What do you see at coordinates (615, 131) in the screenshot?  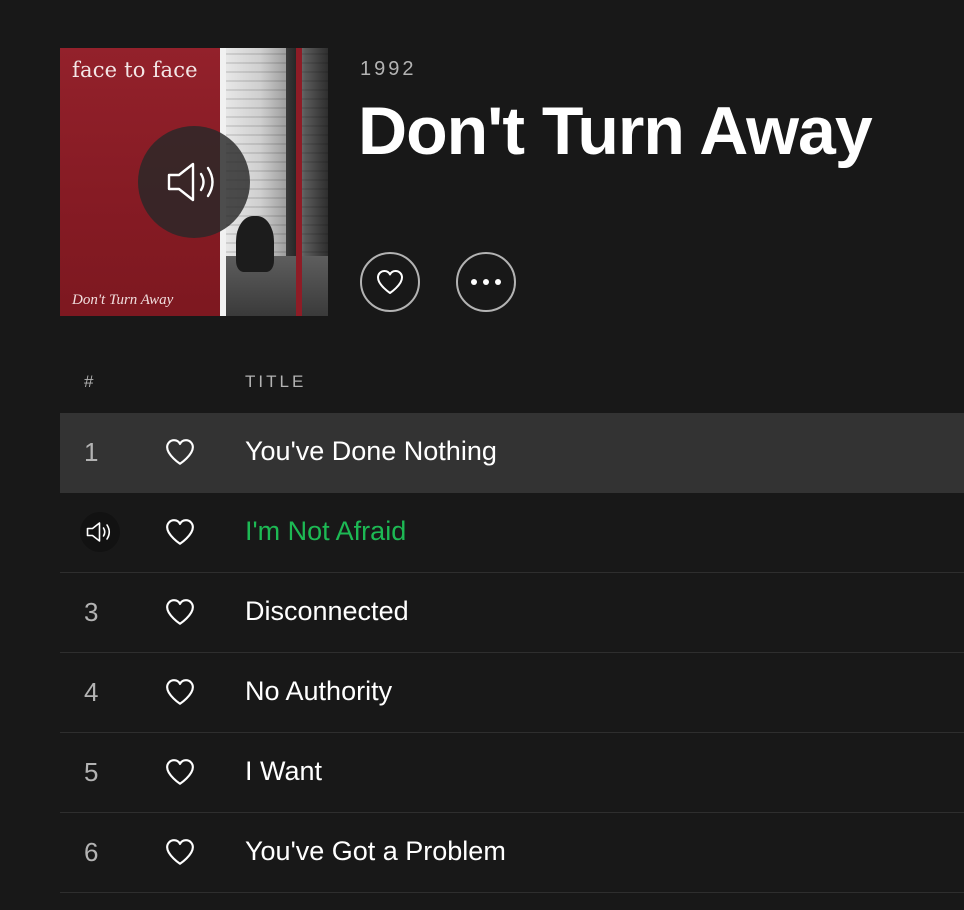 I see `album-title: Don't Turn Away` at bounding box center [615, 131].